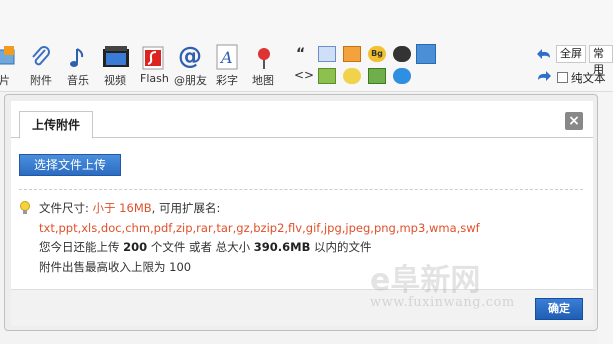 The height and width of the screenshot is (344, 613). I want to click on watermark-url: www.fuxinwang.com, so click(442, 302).